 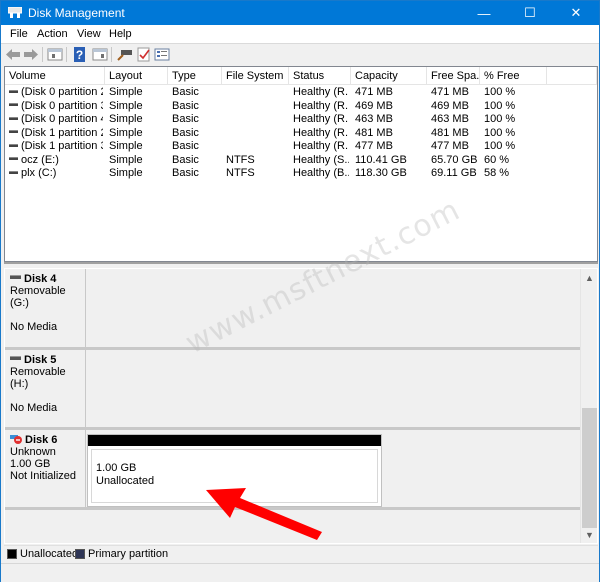 I want to click on cell-capacity: 110.41 GB, so click(x=381, y=159).